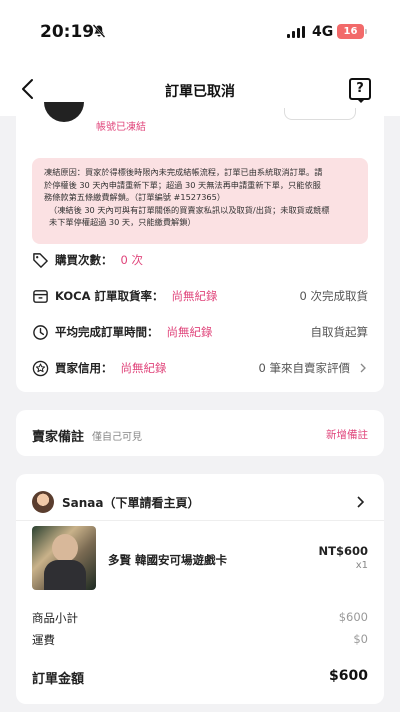 The width and height of the screenshot is (400, 712). Describe the element at coordinates (343, 551) in the screenshot. I see `product-price: NT$600` at that location.